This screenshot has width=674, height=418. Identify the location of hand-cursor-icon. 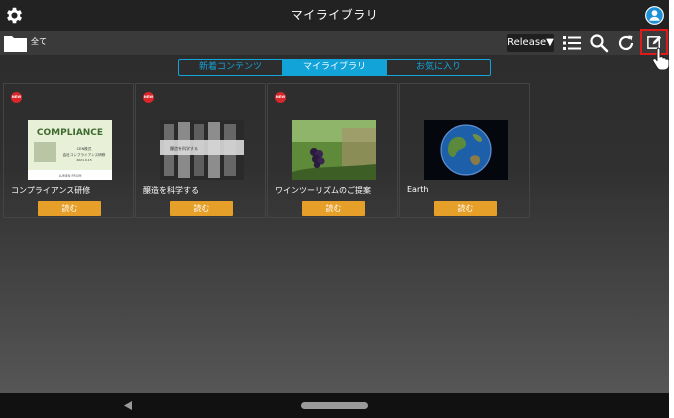
(660, 58).